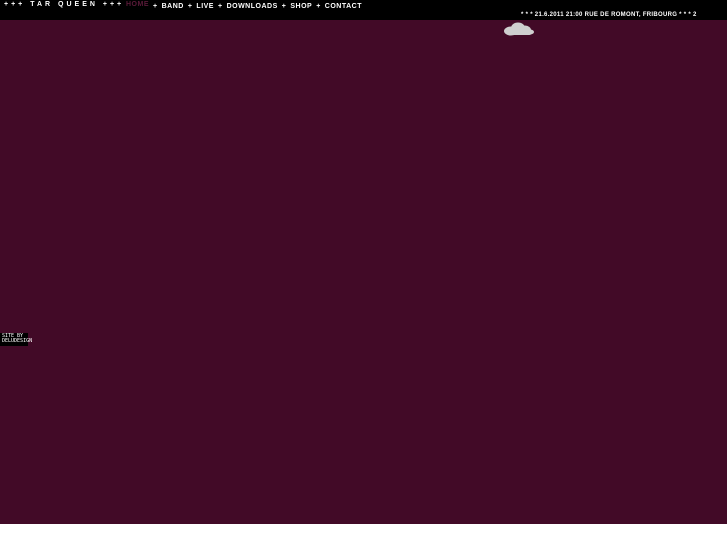 This screenshot has width=727, height=545. Describe the element at coordinates (137, 6) in the screenshot. I see `nav-item-home: HOME` at that location.